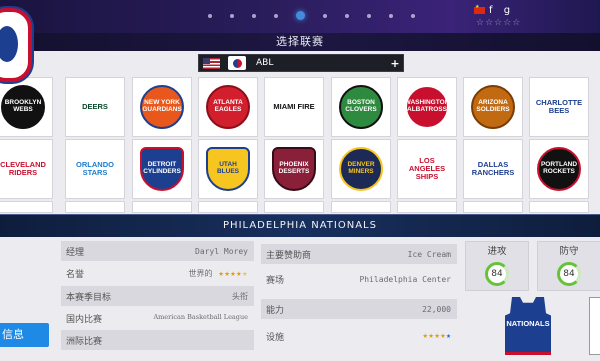  I want to click on team-logo-button: PORTLAND ROCKETS, so click(559, 169).